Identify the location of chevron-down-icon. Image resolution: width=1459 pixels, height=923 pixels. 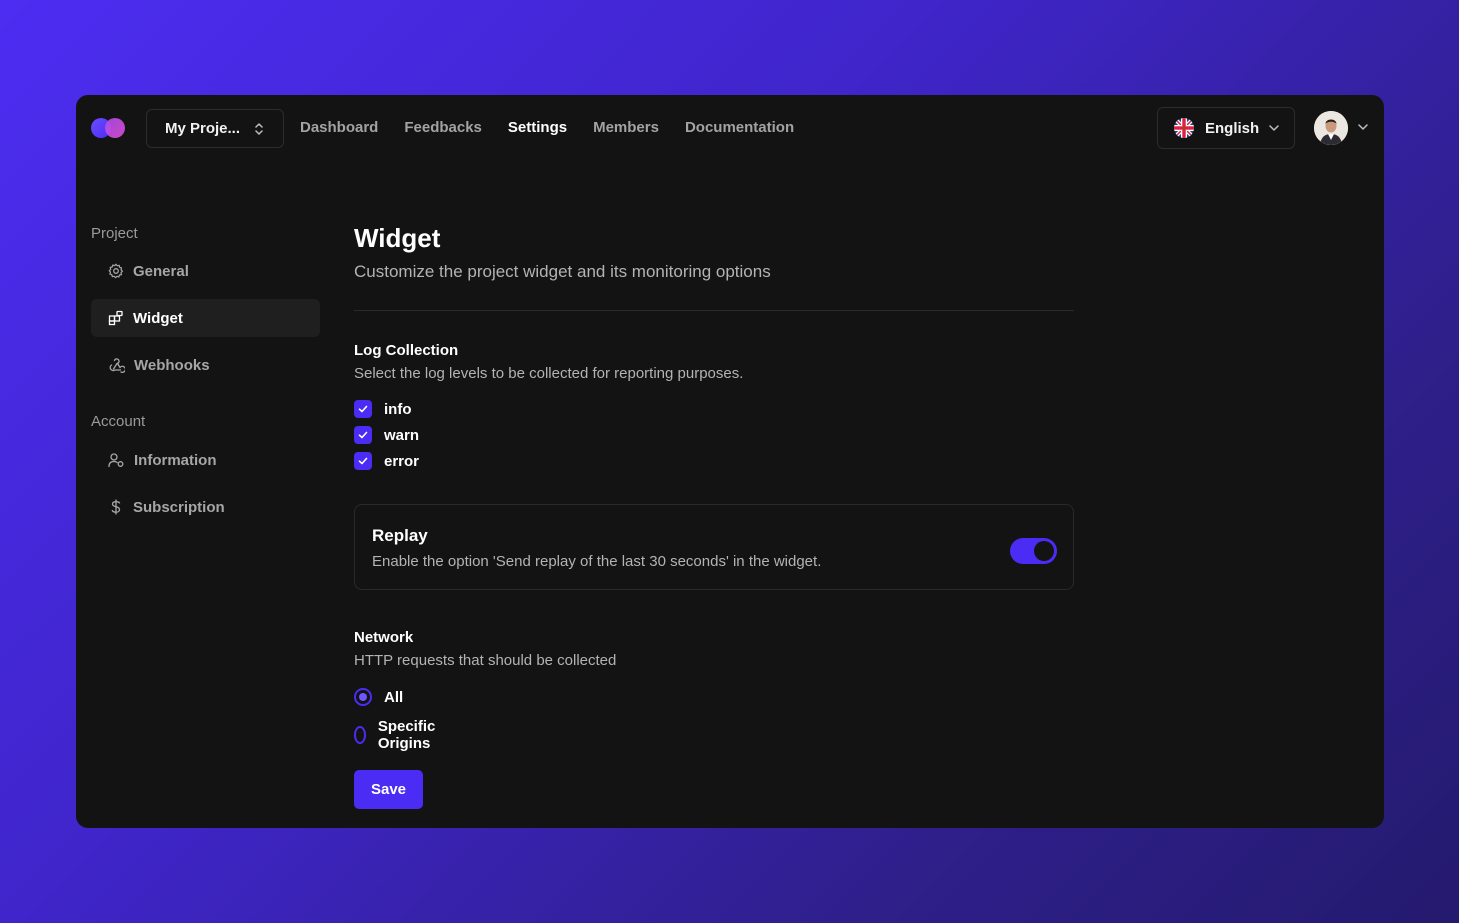
(1274, 128).